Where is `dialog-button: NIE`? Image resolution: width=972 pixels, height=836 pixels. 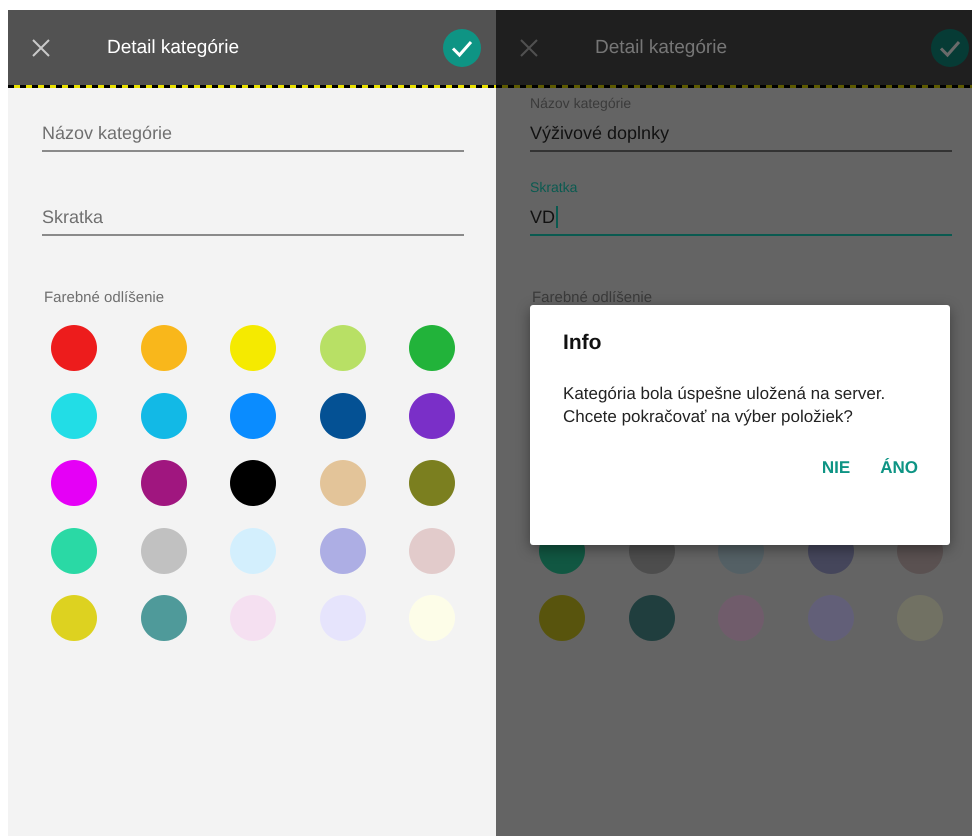
dialog-button: NIE is located at coordinates (836, 468).